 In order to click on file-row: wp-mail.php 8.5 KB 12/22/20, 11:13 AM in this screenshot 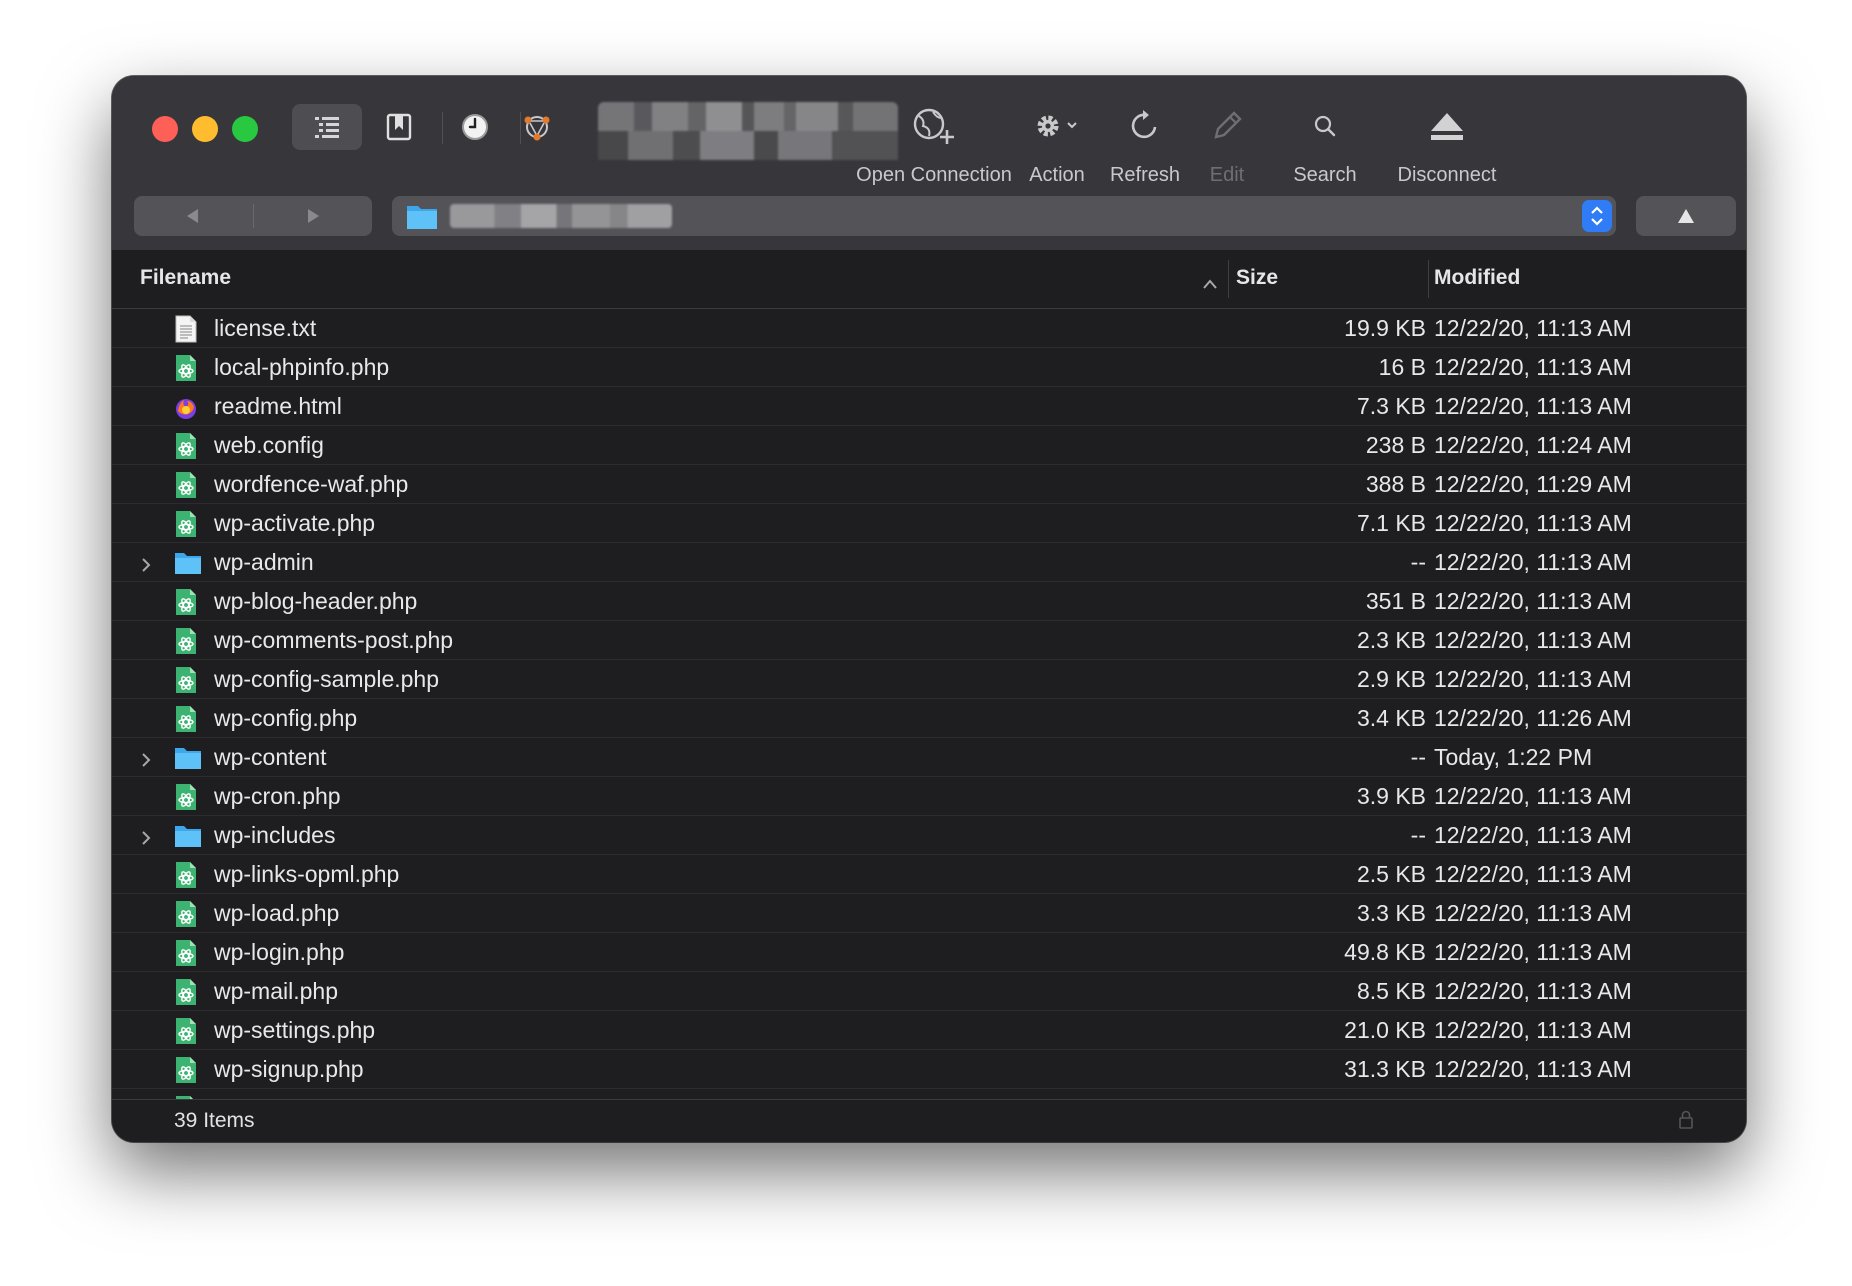, I will do `click(929, 991)`.